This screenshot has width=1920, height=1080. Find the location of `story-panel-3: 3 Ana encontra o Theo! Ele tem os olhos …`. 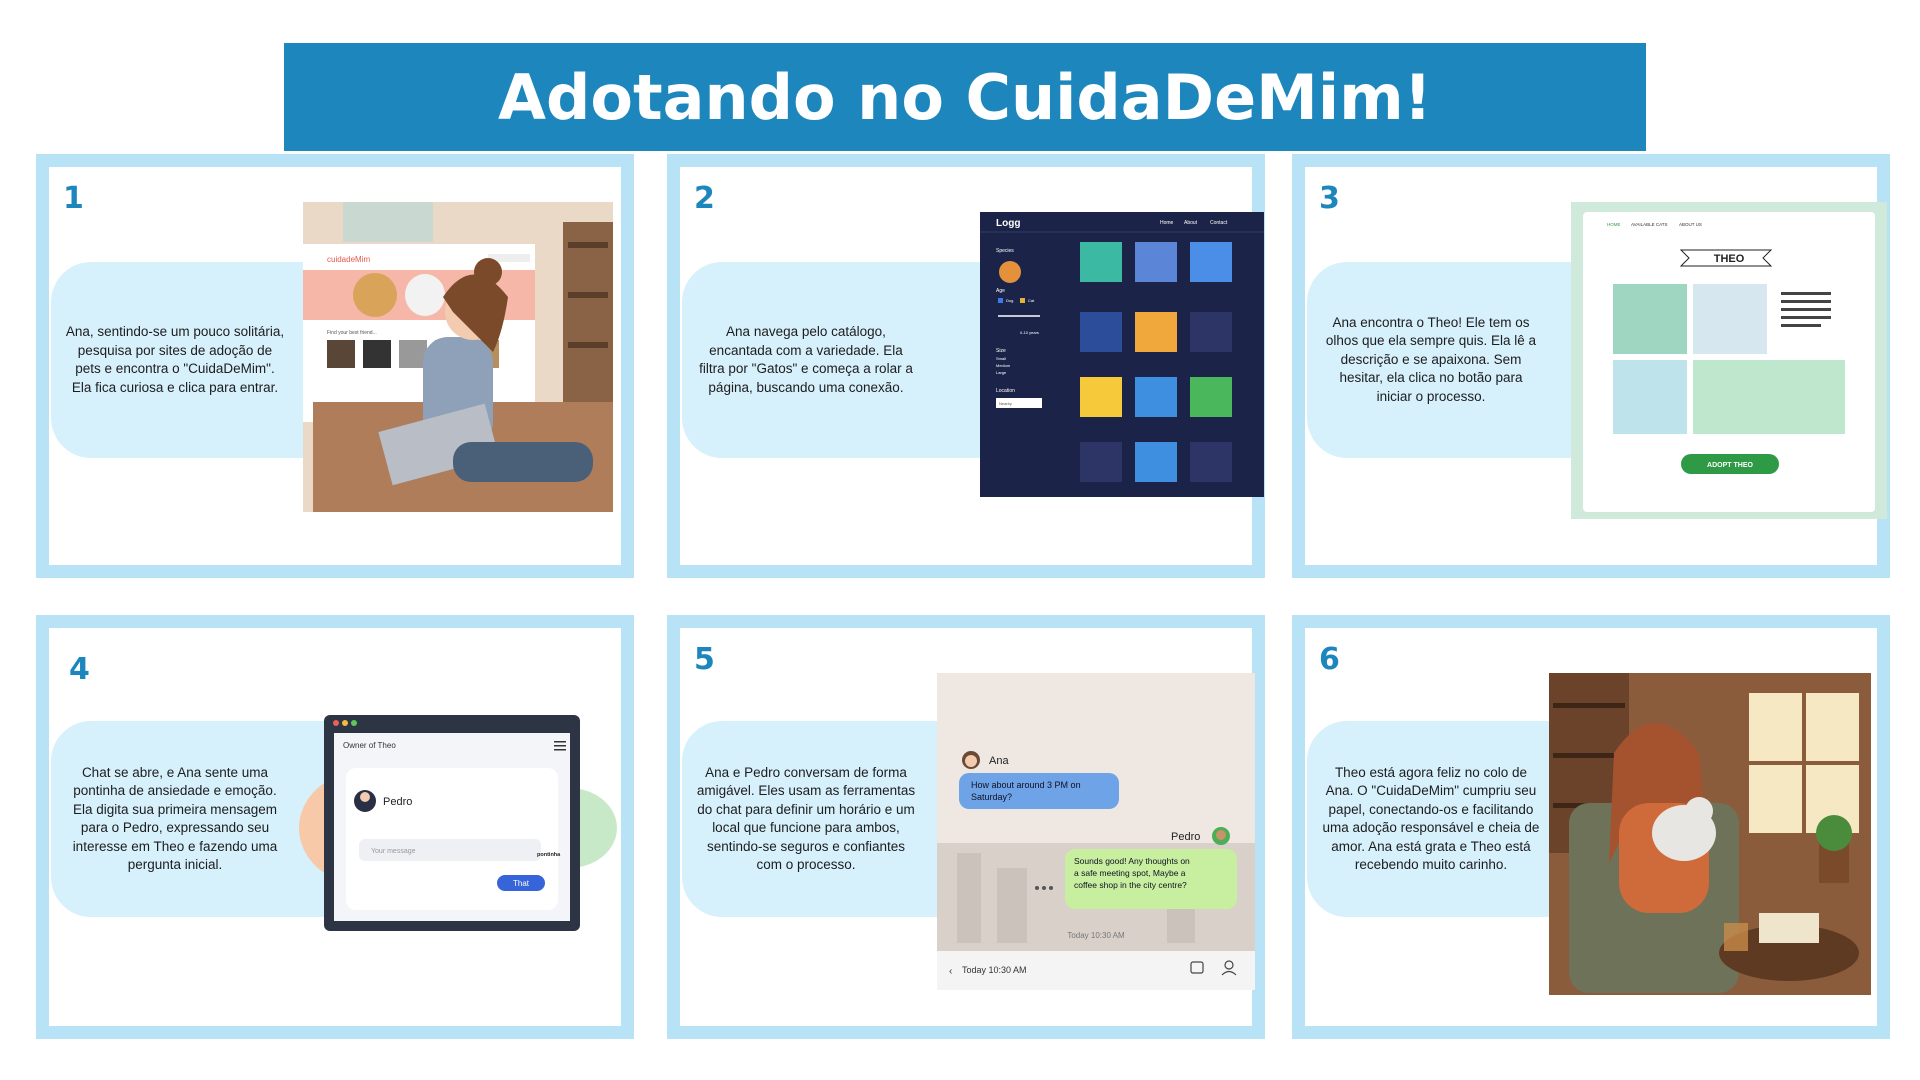

story-panel-3: 3 Ana encontra o Theo! Ele tem os olhos … is located at coordinates (1591, 366).